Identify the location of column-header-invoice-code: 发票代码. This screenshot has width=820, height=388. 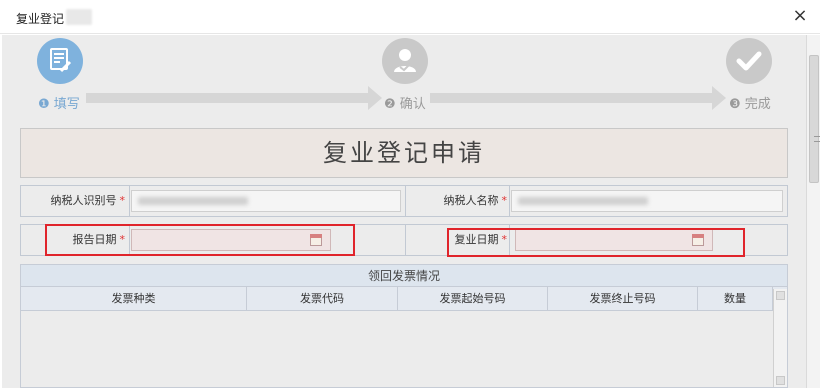
(322, 299).